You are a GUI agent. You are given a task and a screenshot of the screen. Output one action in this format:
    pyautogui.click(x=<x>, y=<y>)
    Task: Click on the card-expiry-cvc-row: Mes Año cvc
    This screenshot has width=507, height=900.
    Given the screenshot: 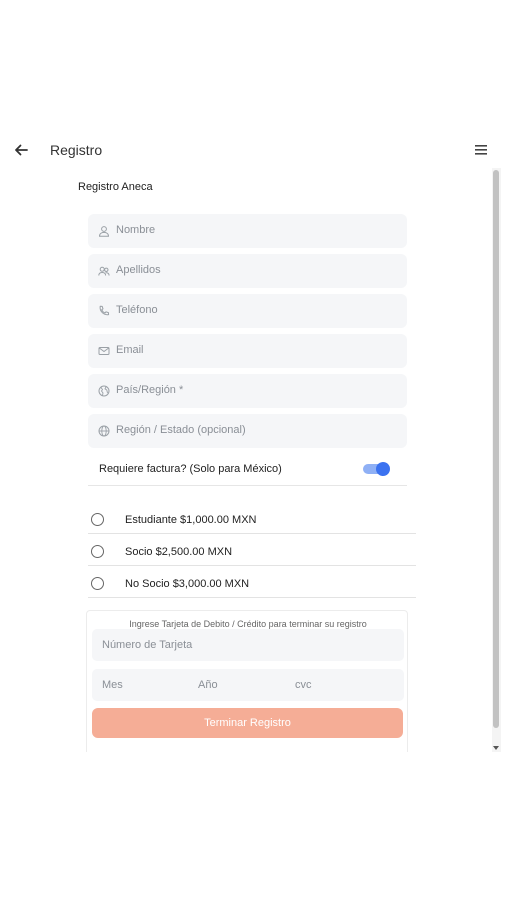 What is the action you would take?
    pyautogui.click(x=248, y=685)
    